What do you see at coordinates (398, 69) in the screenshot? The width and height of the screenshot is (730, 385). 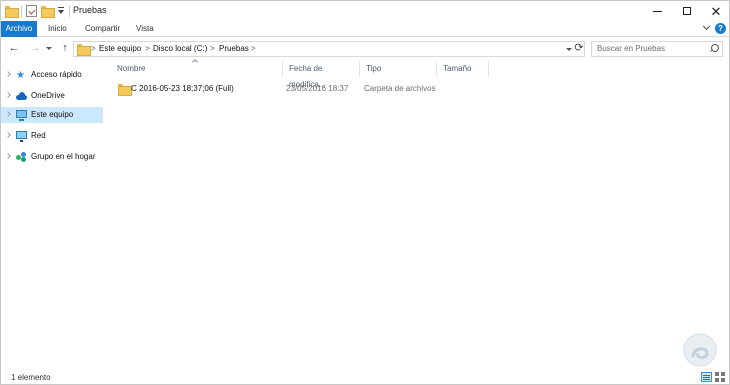 I see `column-header-tipo: Tipo` at bounding box center [398, 69].